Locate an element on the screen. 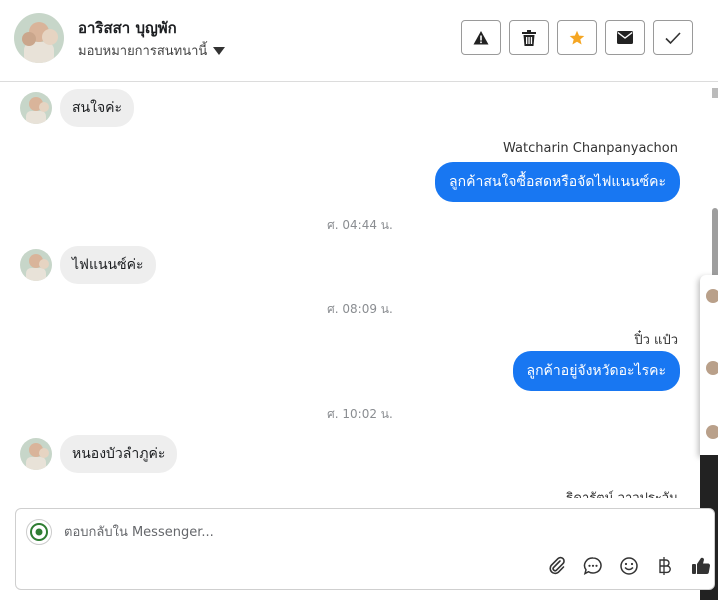  warning-icon is located at coordinates (481, 37).